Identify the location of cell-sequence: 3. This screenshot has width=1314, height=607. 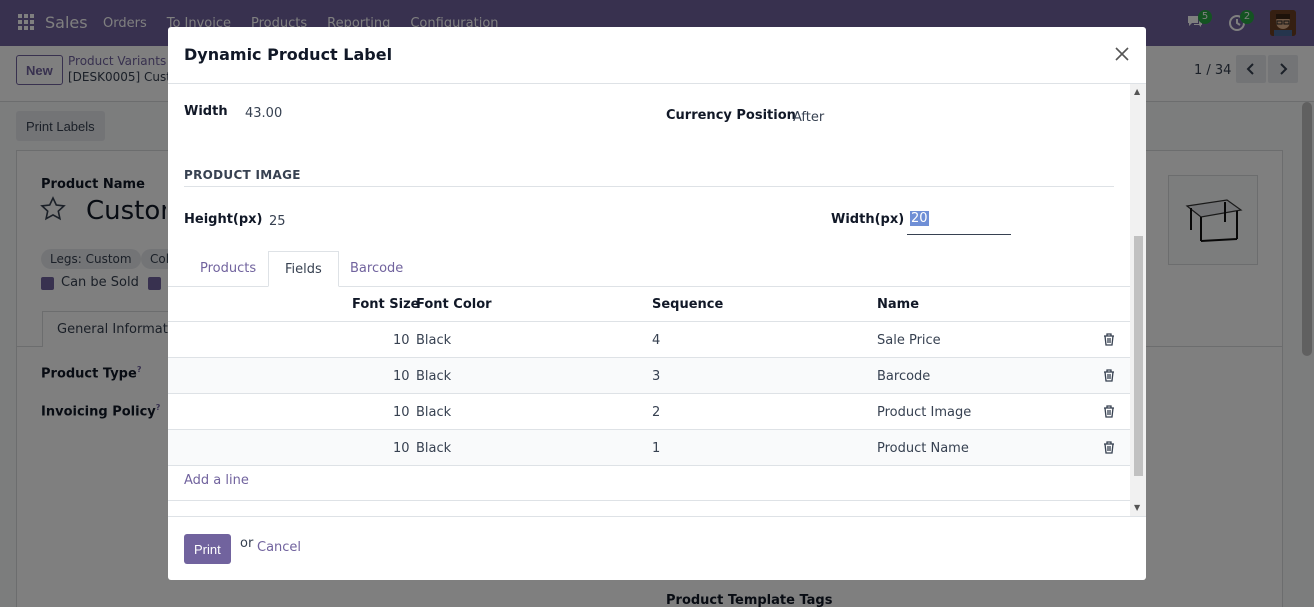
(656, 376).